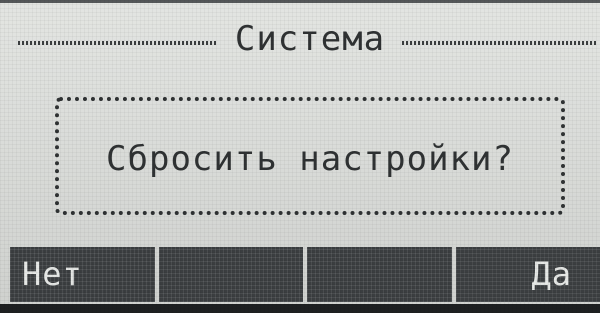 Image resolution: width=600 pixels, height=313 pixels. I want to click on softkey-no-button: Нет, so click(82, 274).